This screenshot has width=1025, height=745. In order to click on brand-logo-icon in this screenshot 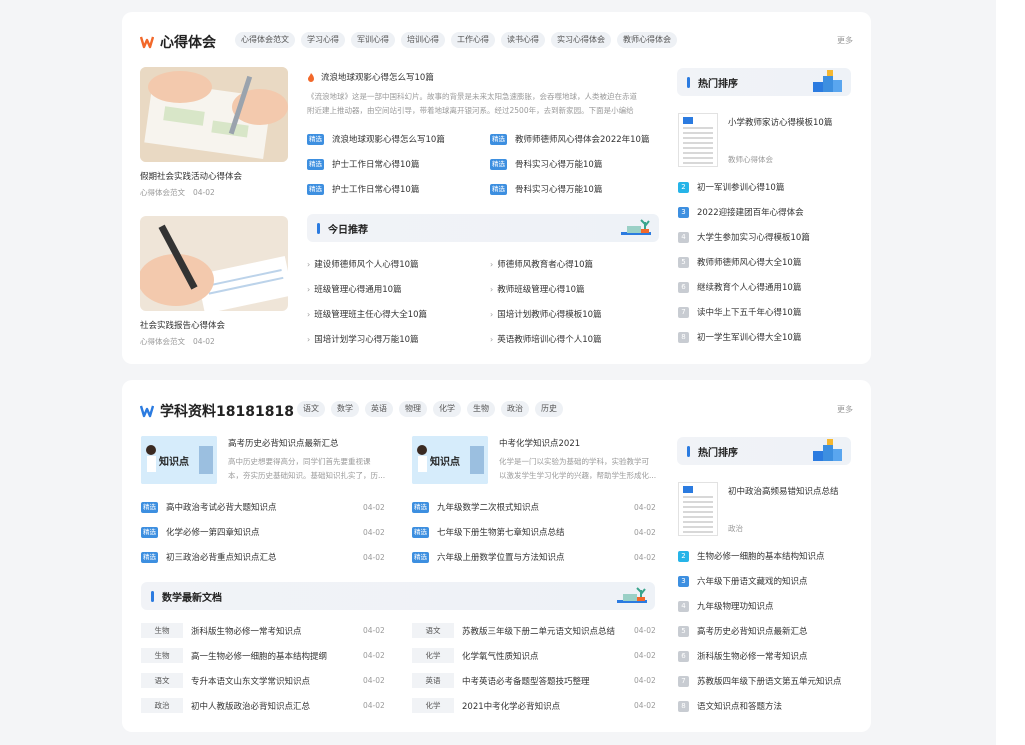, I will do `click(147, 411)`.